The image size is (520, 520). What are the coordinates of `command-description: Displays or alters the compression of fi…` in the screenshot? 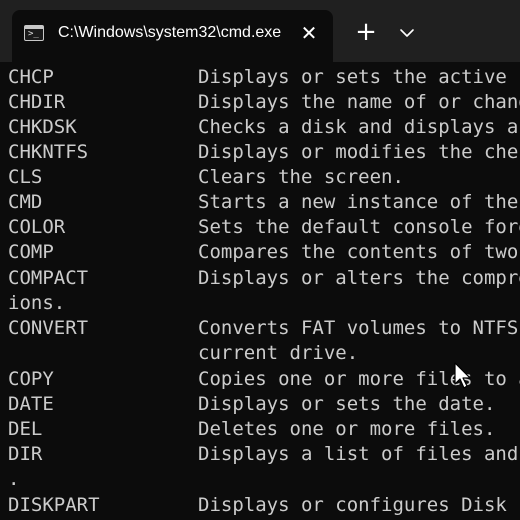 It's located at (359, 278).